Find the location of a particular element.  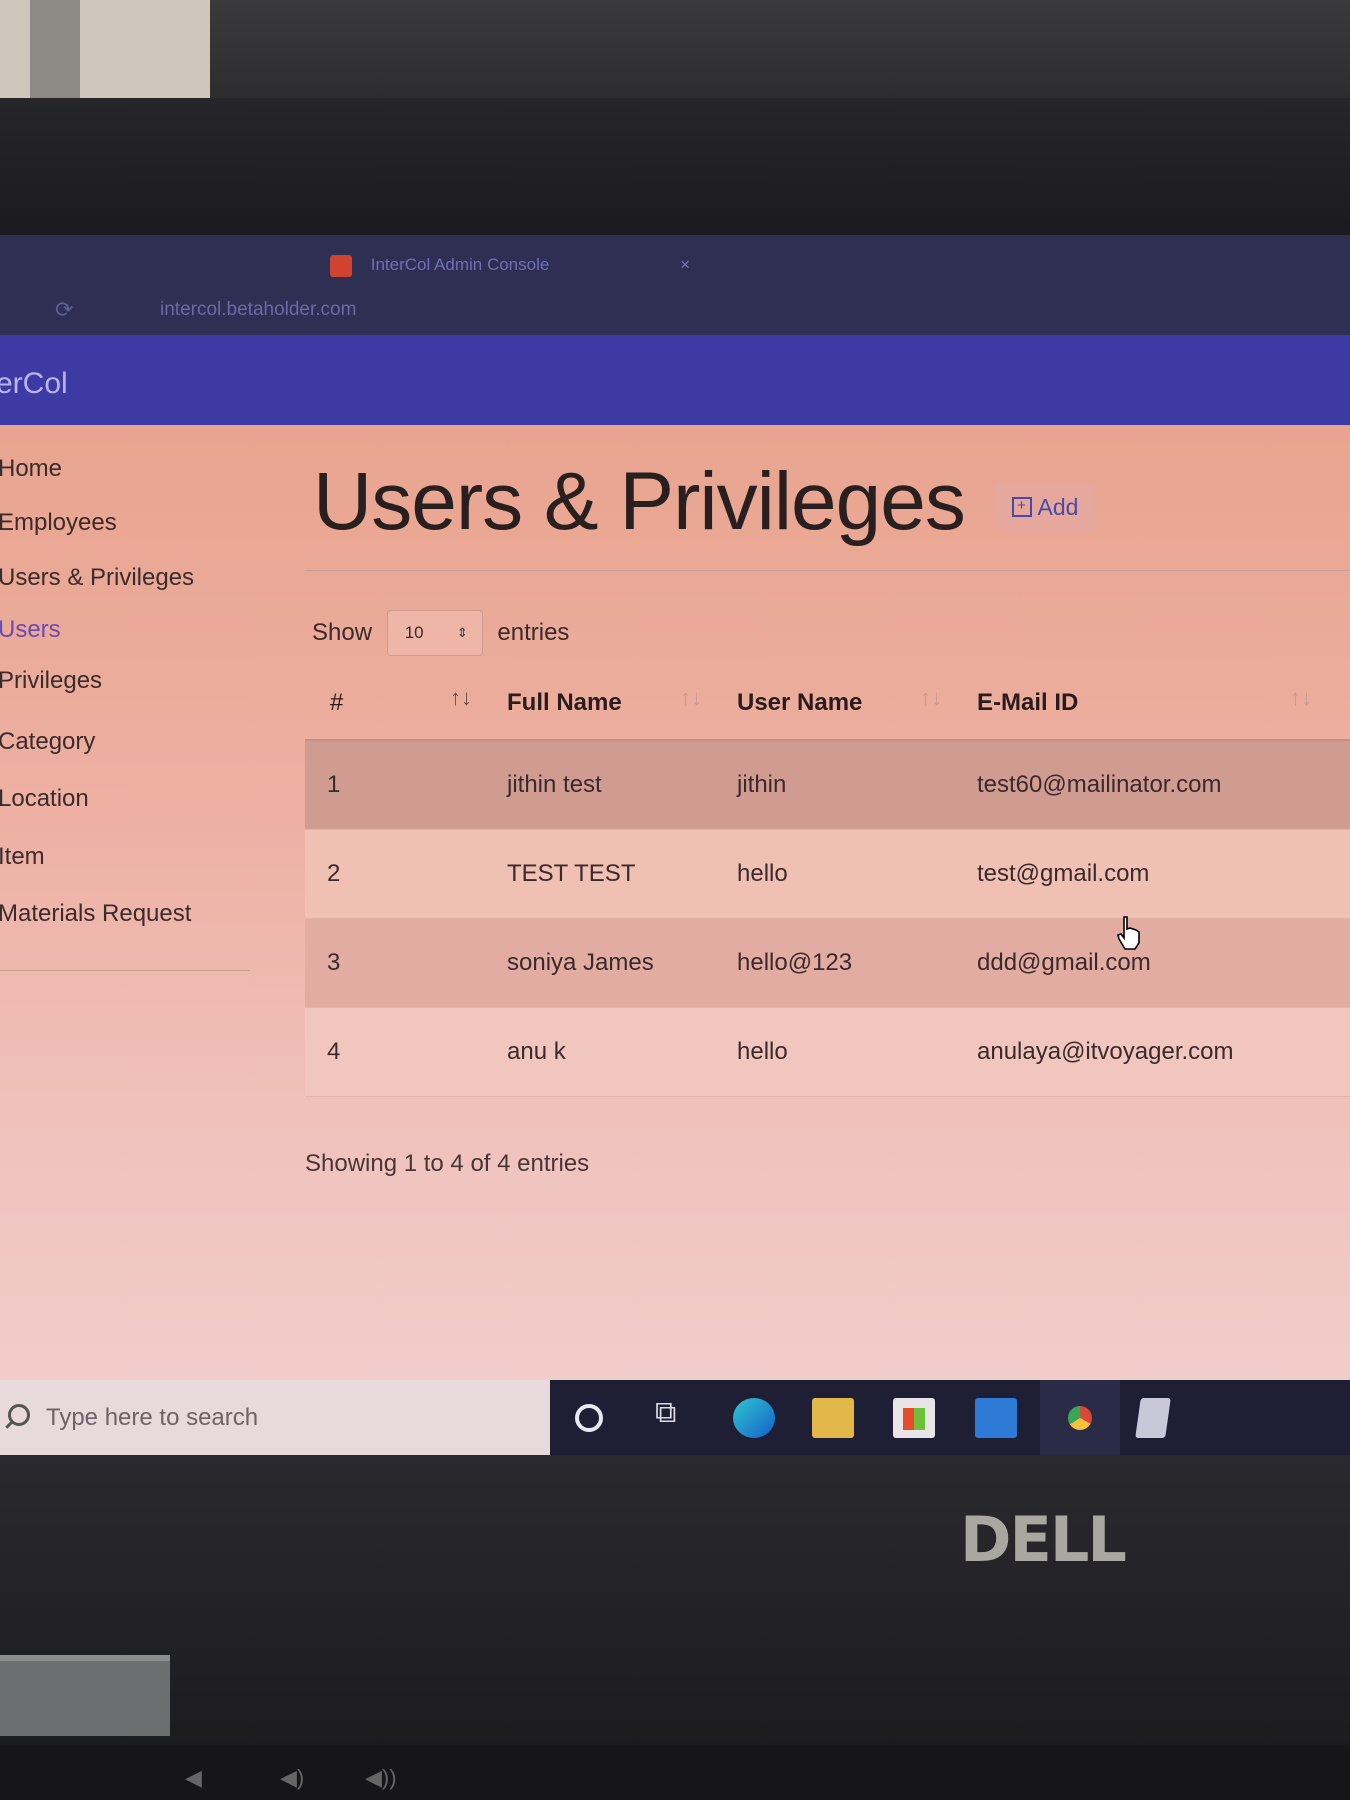

table-row: 3 soniya James hello@123 ddd@gmail.com is located at coordinates (827, 963).